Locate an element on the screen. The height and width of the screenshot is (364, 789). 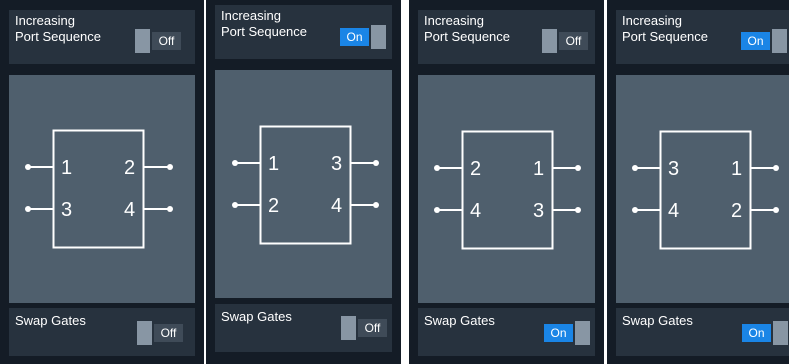
port-number-left-top: 3 is located at coordinates (673, 169).